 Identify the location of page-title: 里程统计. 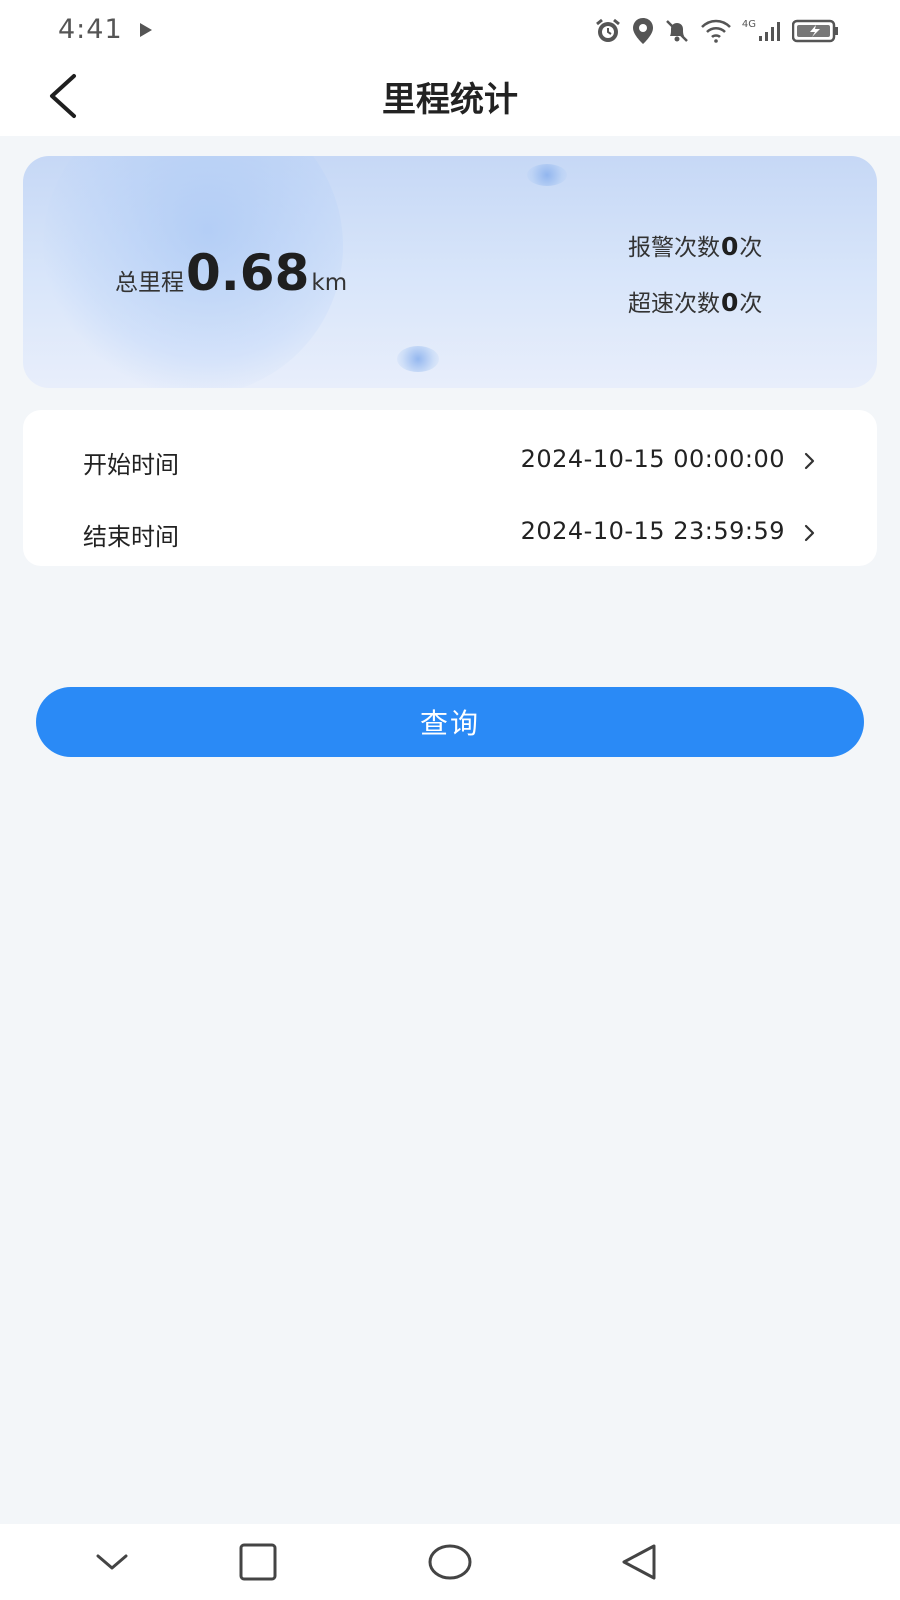
(450, 100).